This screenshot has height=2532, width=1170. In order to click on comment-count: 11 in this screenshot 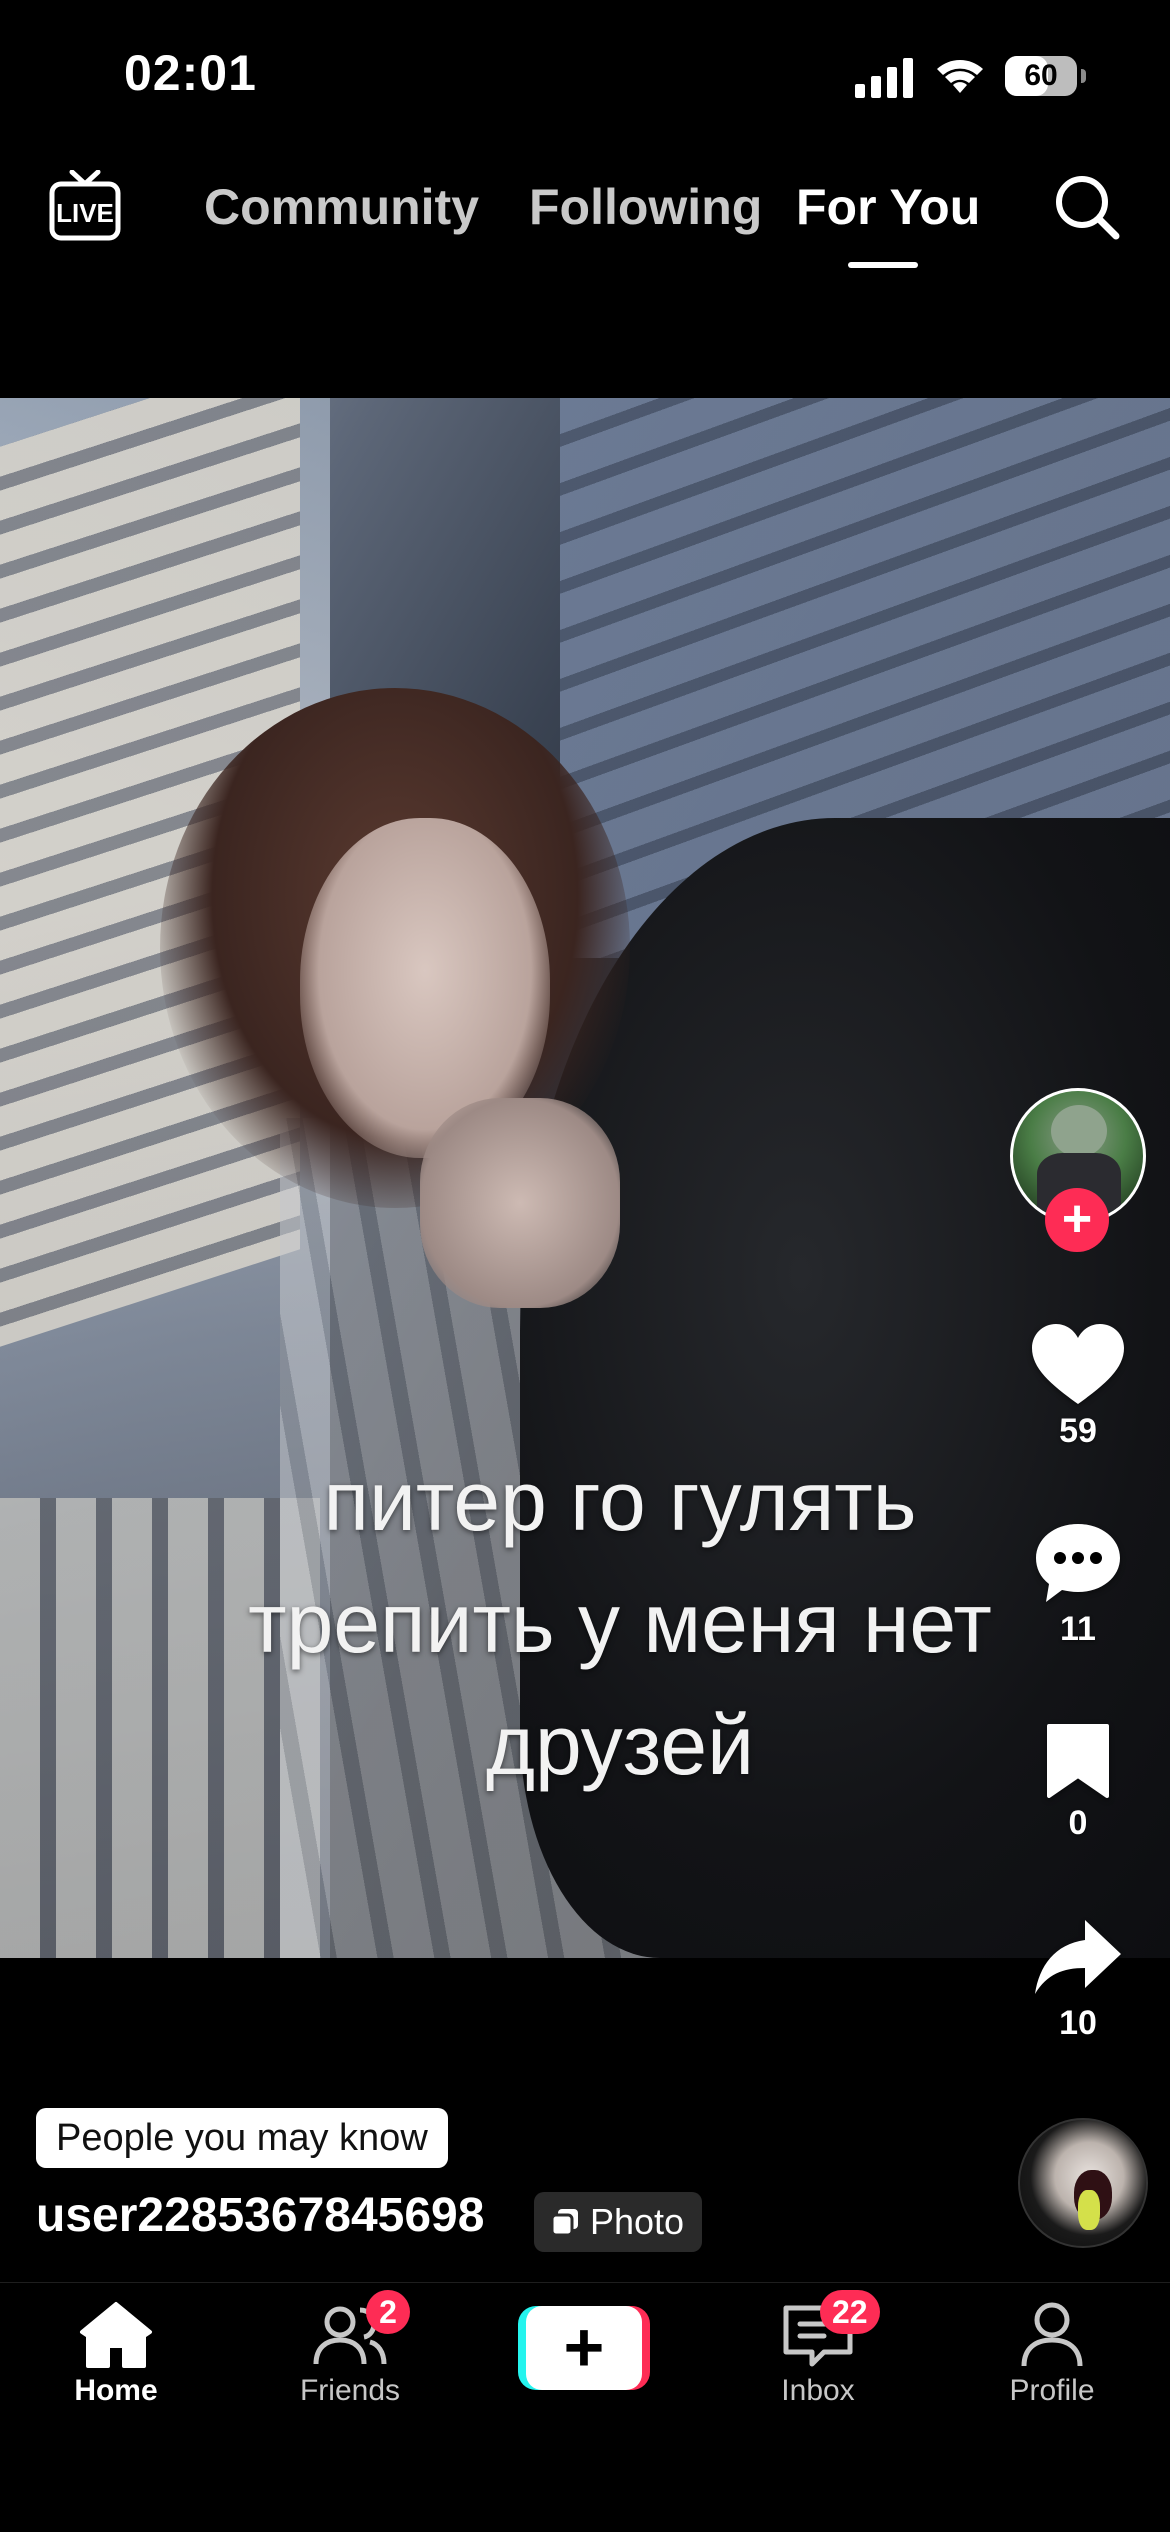, I will do `click(1078, 1629)`.